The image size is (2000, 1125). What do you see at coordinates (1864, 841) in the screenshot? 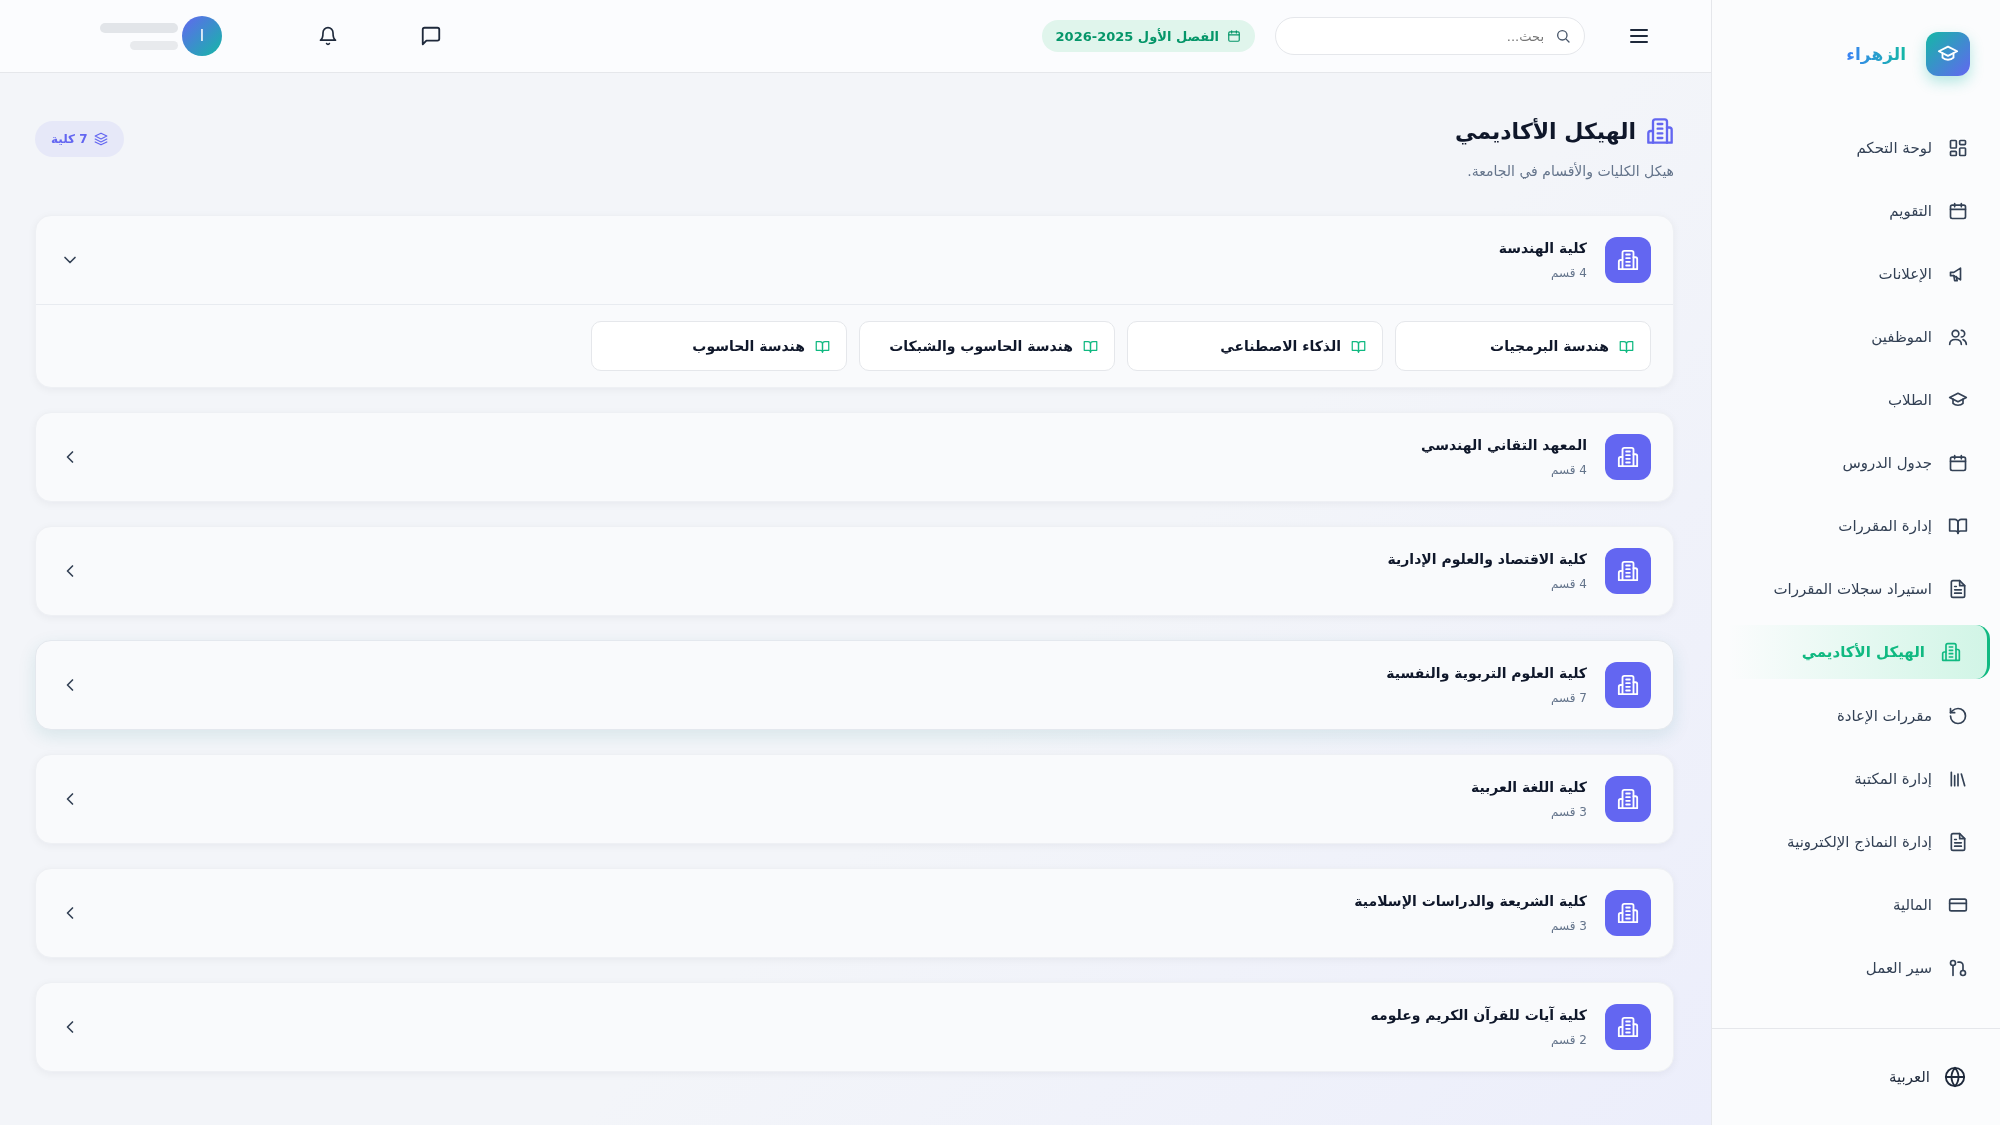
I see `sidebar-item: إدارة النماذج الإلكترونية` at bounding box center [1864, 841].